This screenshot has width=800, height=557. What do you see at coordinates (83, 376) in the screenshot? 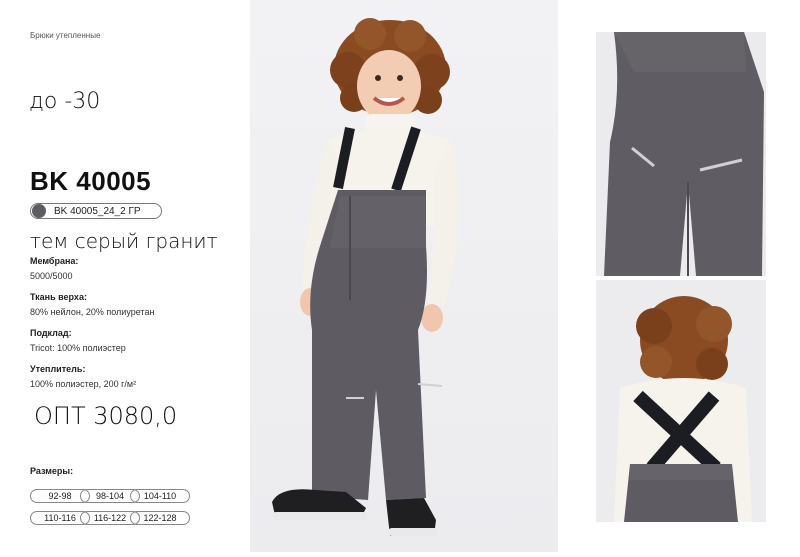
I see `spec-insulation: Утеплитель: 100% полиэстер, 200 г/м²` at bounding box center [83, 376].